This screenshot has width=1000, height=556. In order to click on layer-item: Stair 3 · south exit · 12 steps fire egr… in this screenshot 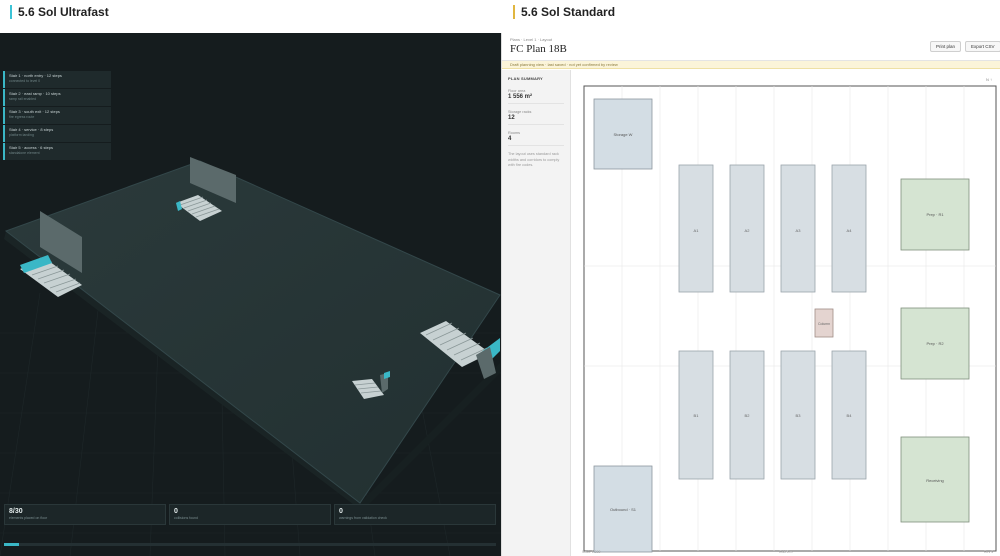, I will do `click(57, 115)`.